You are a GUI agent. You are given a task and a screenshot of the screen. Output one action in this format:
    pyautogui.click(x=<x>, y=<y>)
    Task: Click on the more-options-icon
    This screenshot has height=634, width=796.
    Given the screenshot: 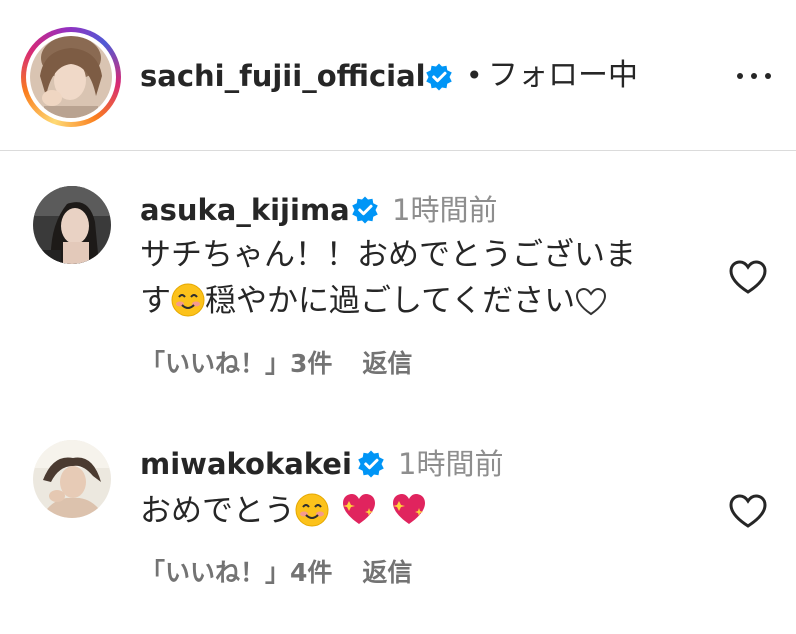 What is the action you would take?
    pyautogui.click(x=754, y=76)
    